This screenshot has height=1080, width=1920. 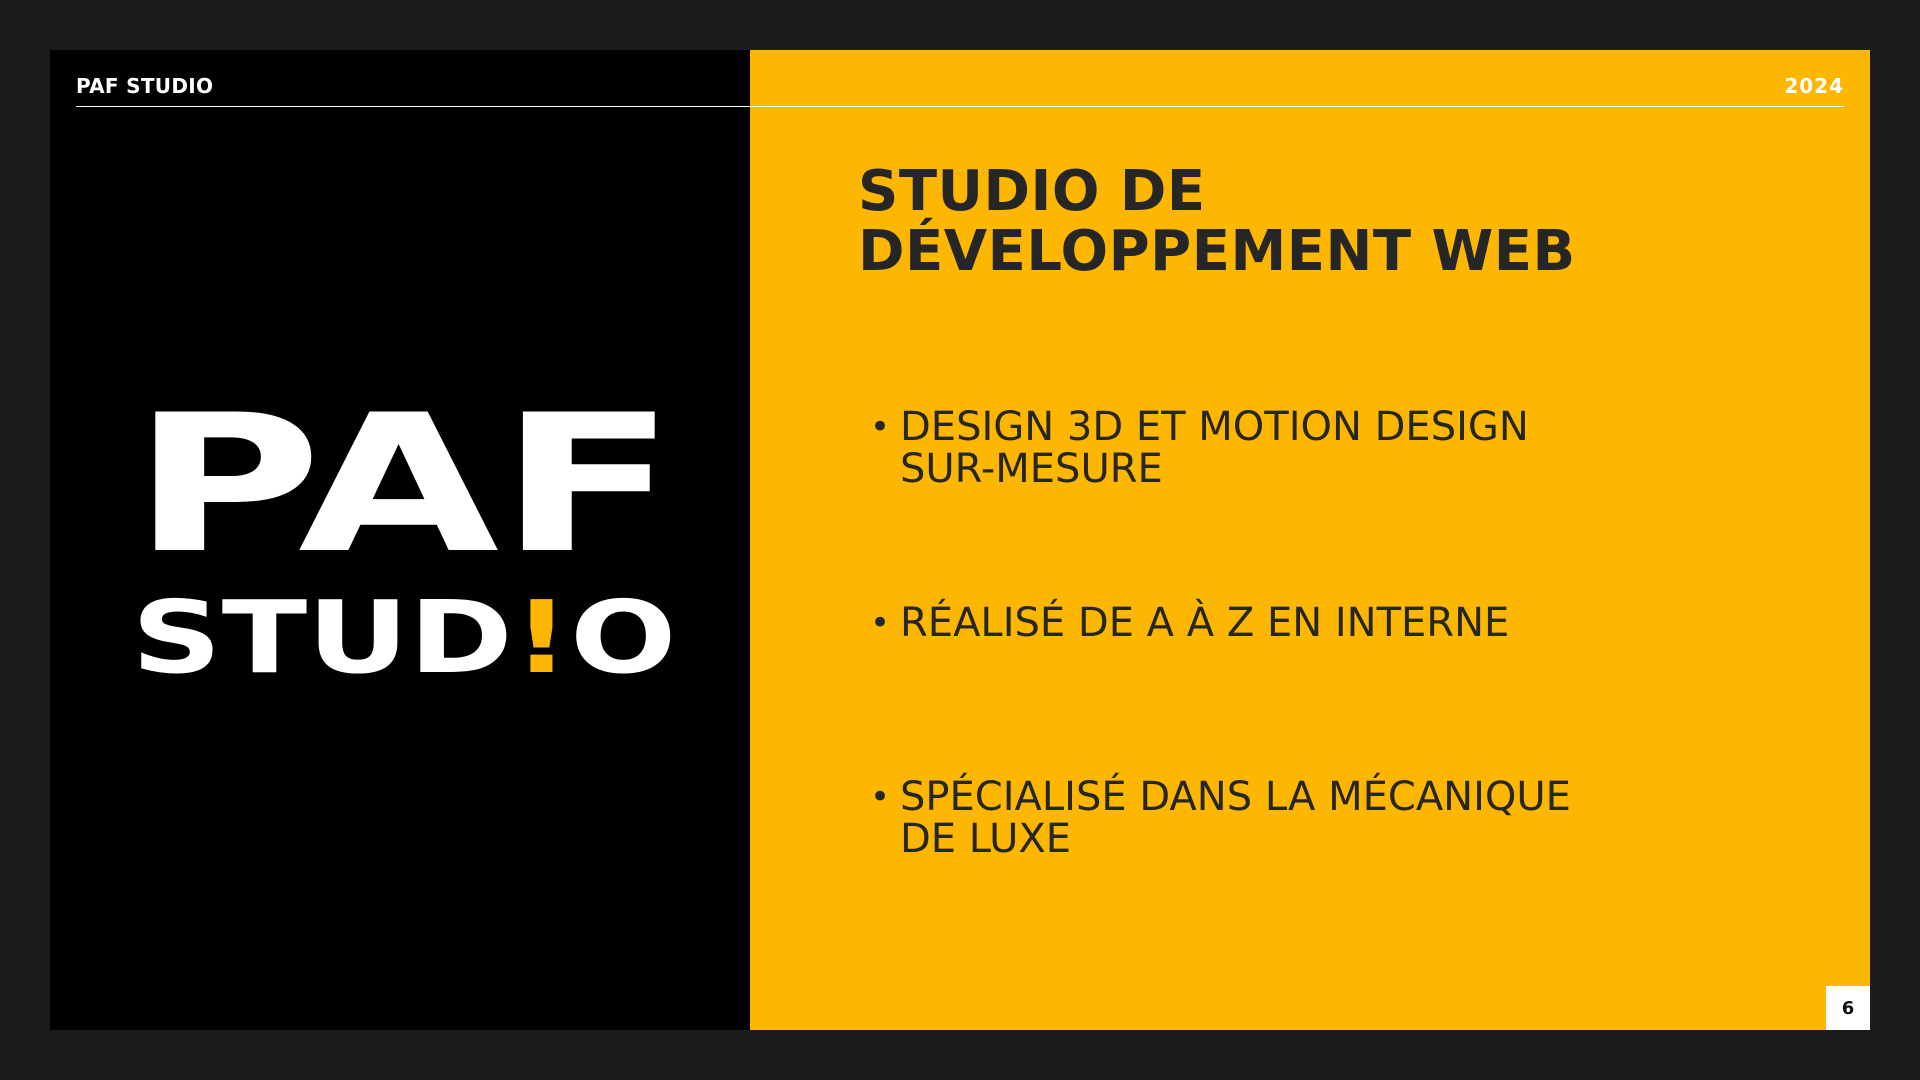 I want to click on feature-item-luxury-mechanics: • SPÉCIALISÉ DANS LA MÉCANIQUE DE LUXE, so click(x=1335, y=818).